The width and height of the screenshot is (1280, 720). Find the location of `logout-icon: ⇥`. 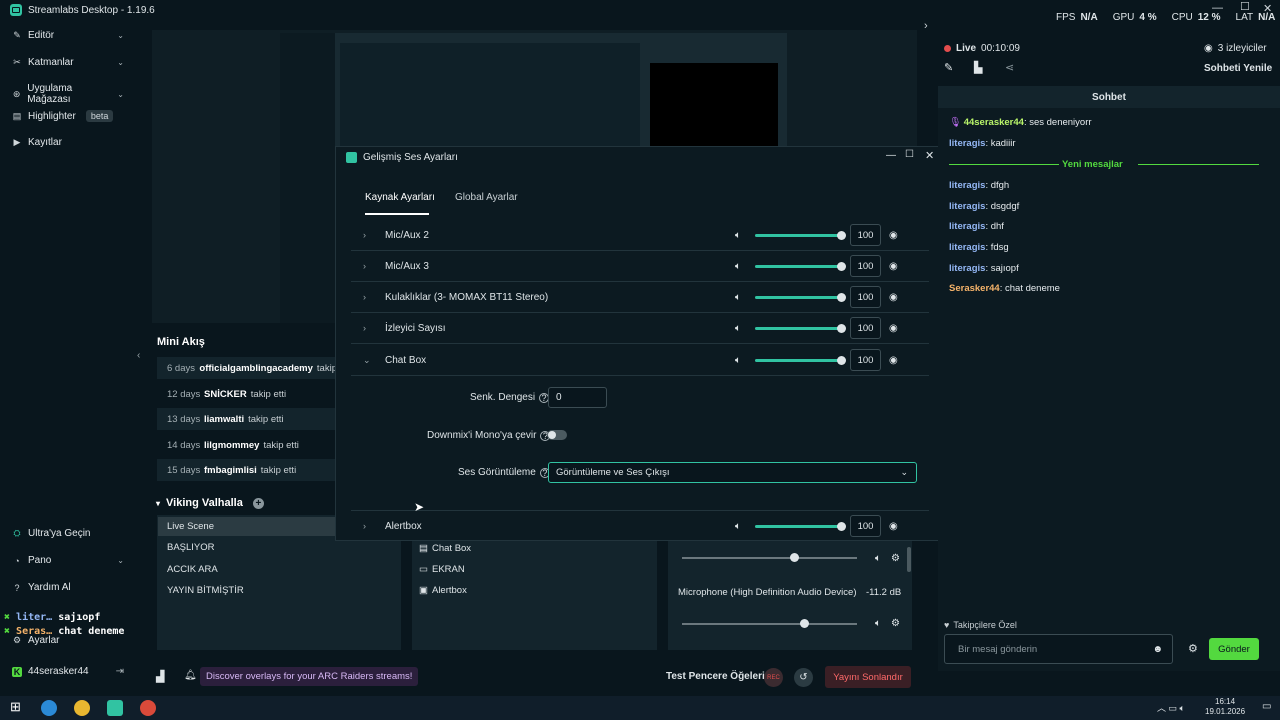

logout-icon: ⇥ is located at coordinates (120, 671).